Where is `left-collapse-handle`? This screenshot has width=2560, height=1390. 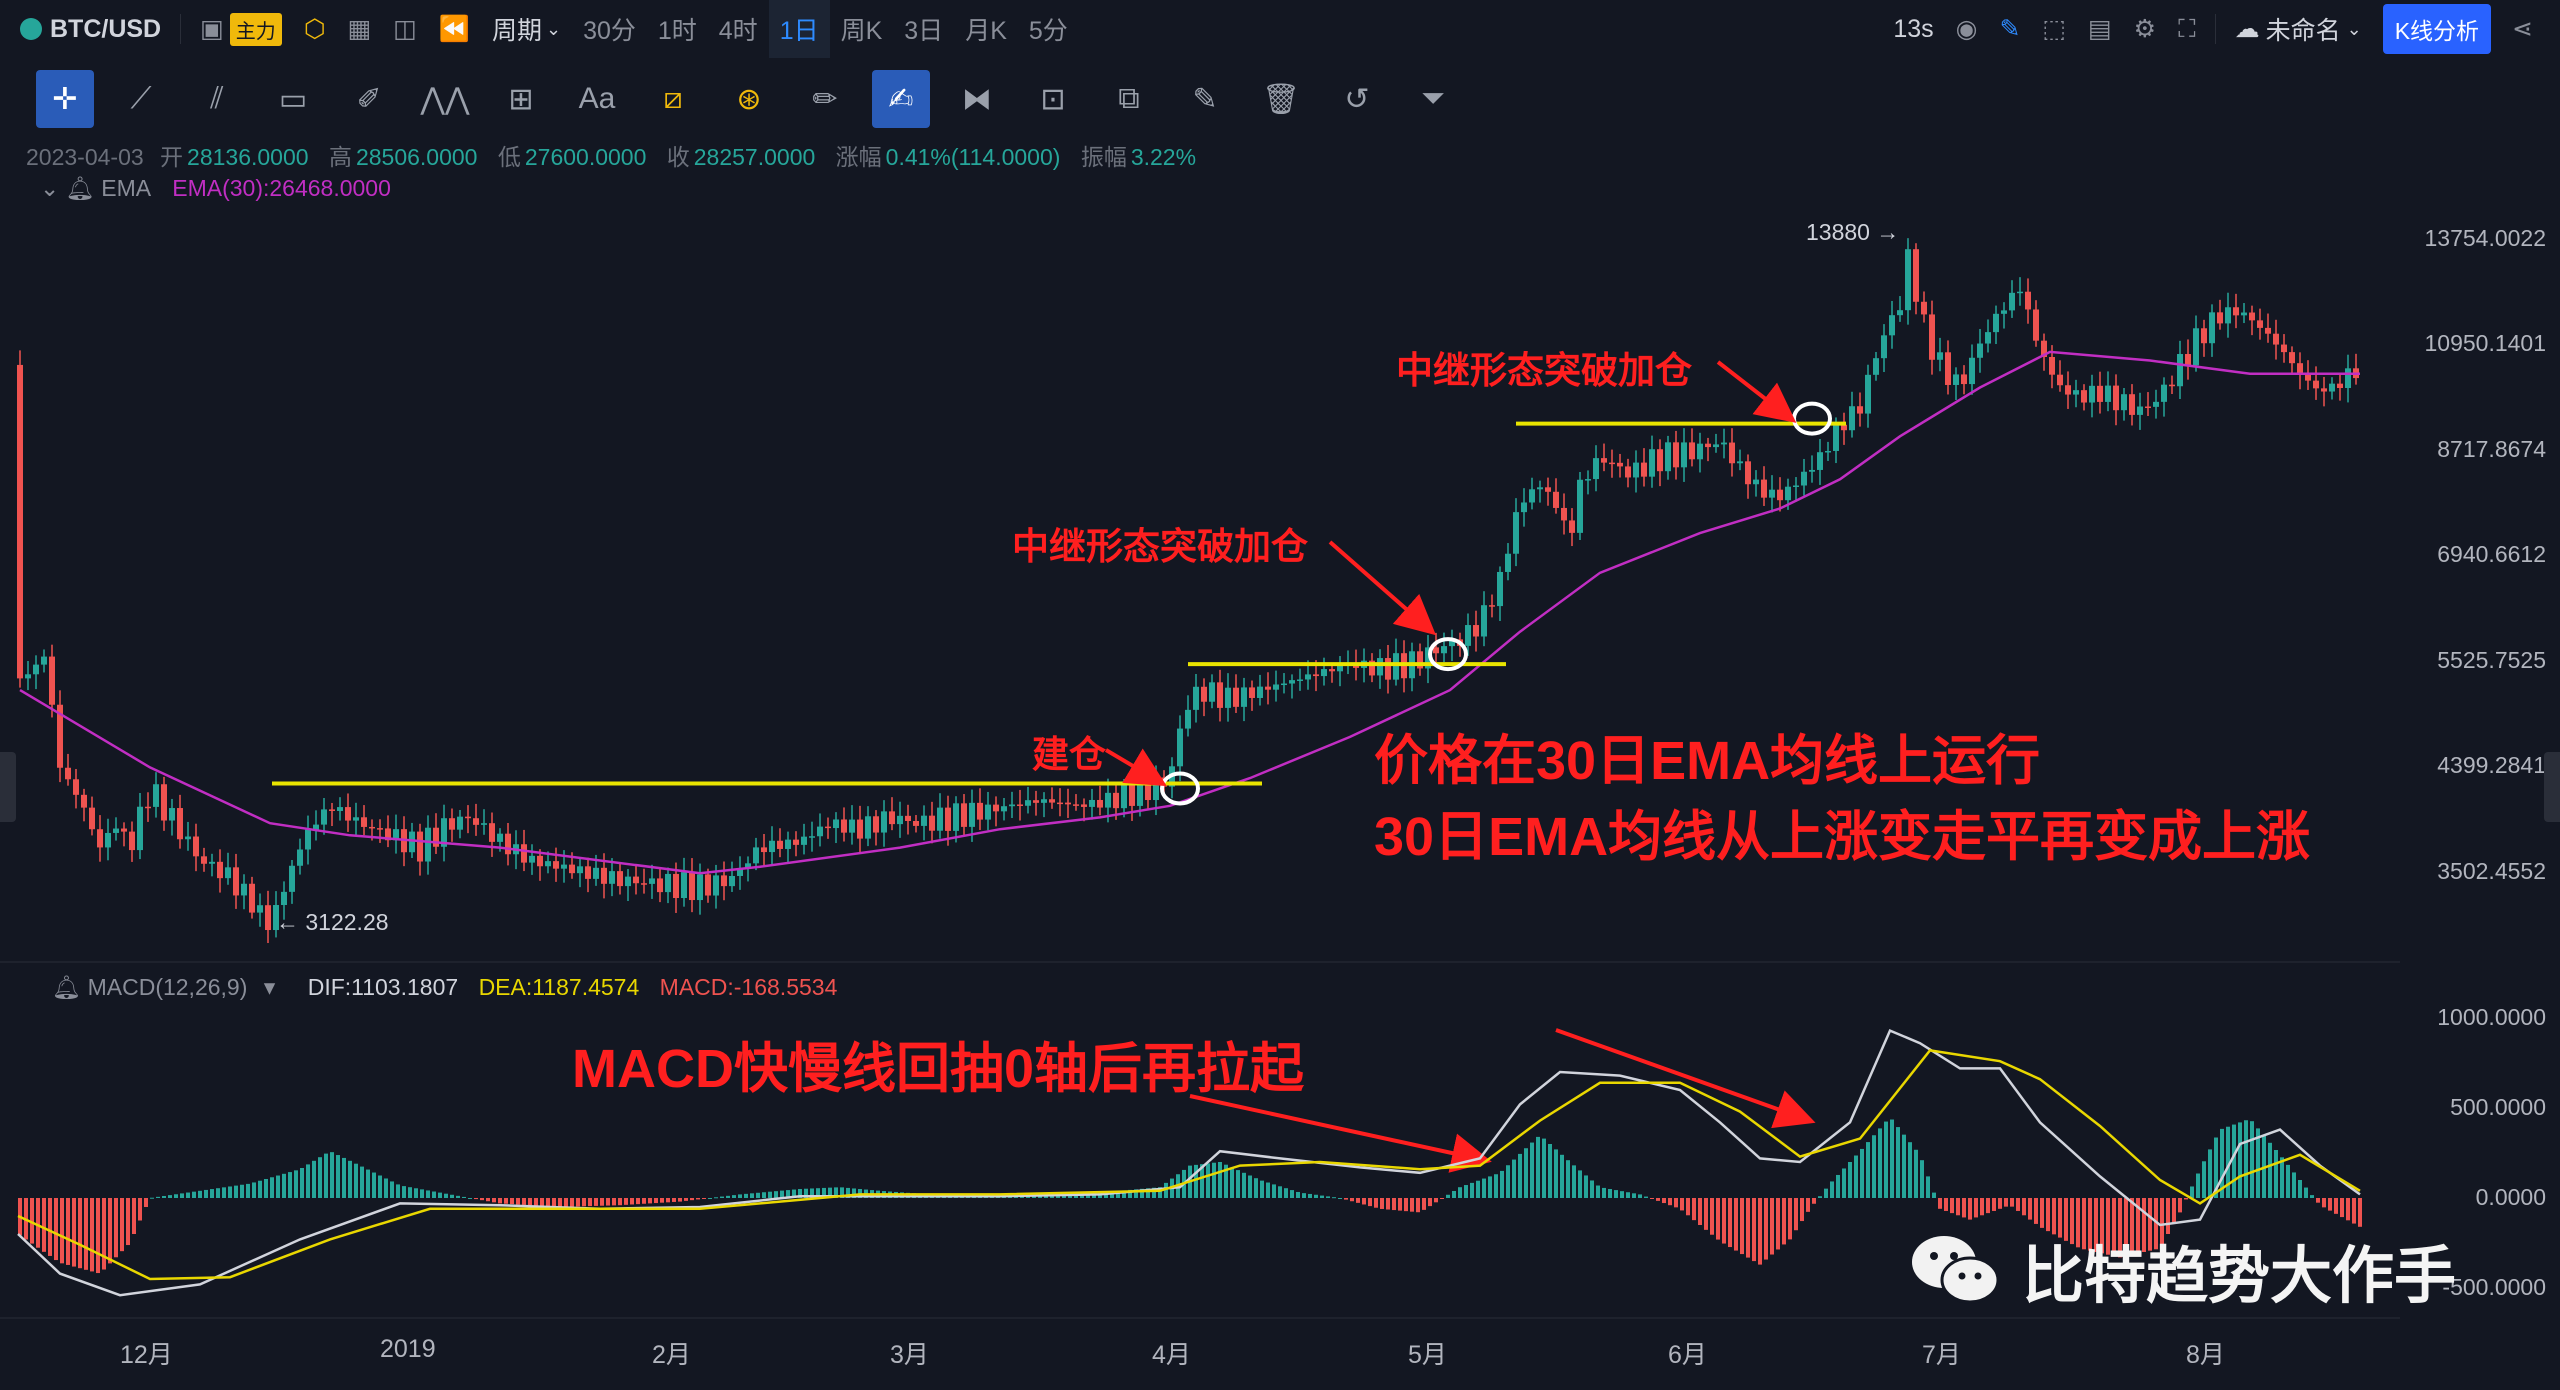 left-collapse-handle is located at coordinates (8, 787).